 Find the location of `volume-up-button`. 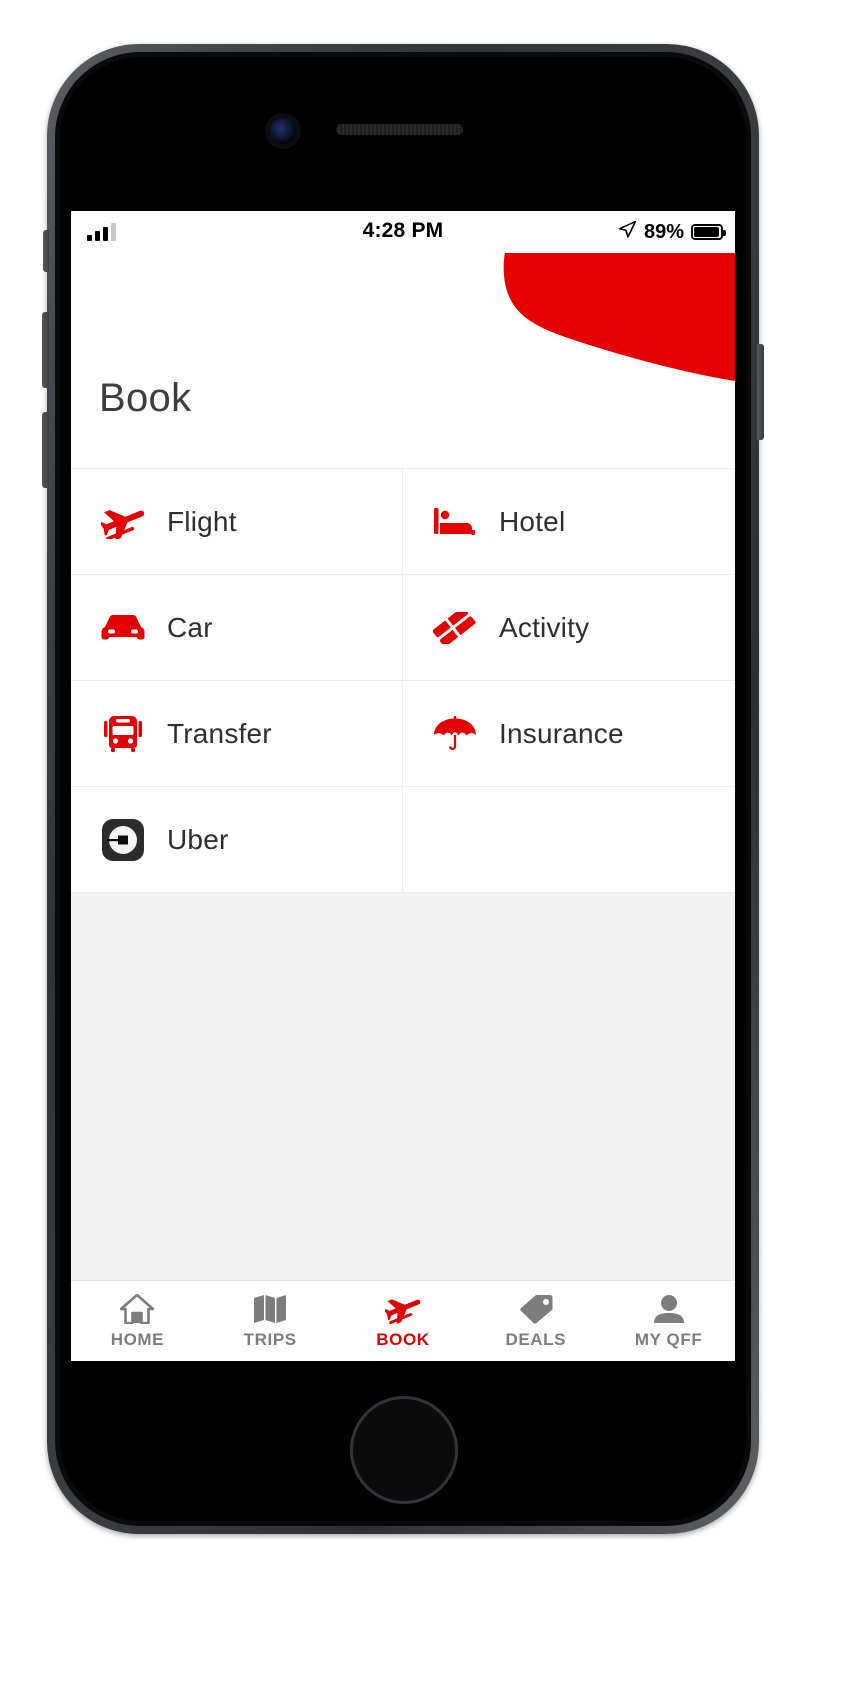

volume-up-button is located at coordinates (45, 350).